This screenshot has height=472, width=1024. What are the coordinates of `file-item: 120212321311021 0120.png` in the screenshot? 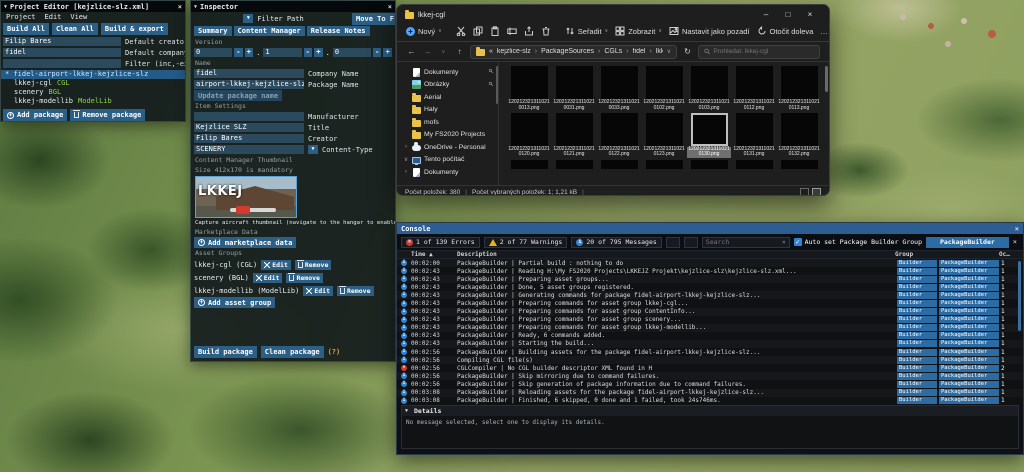 It's located at (529, 135).